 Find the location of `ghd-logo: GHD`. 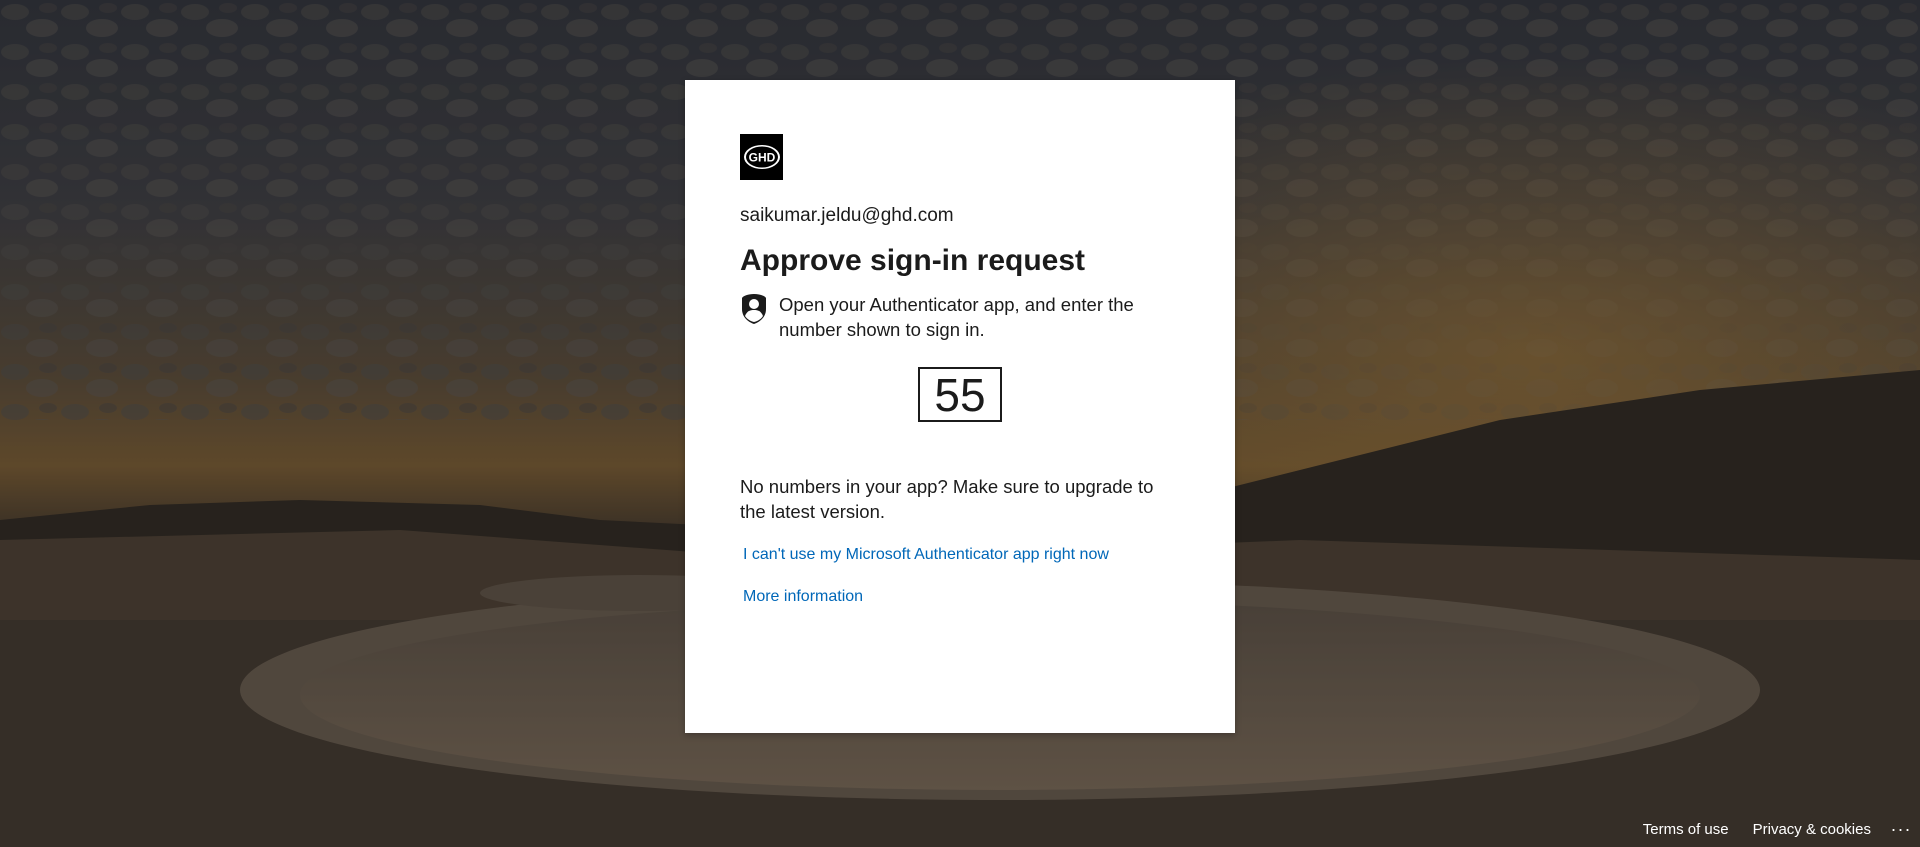

ghd-logo: GHD is located at coordinates (761, 157).